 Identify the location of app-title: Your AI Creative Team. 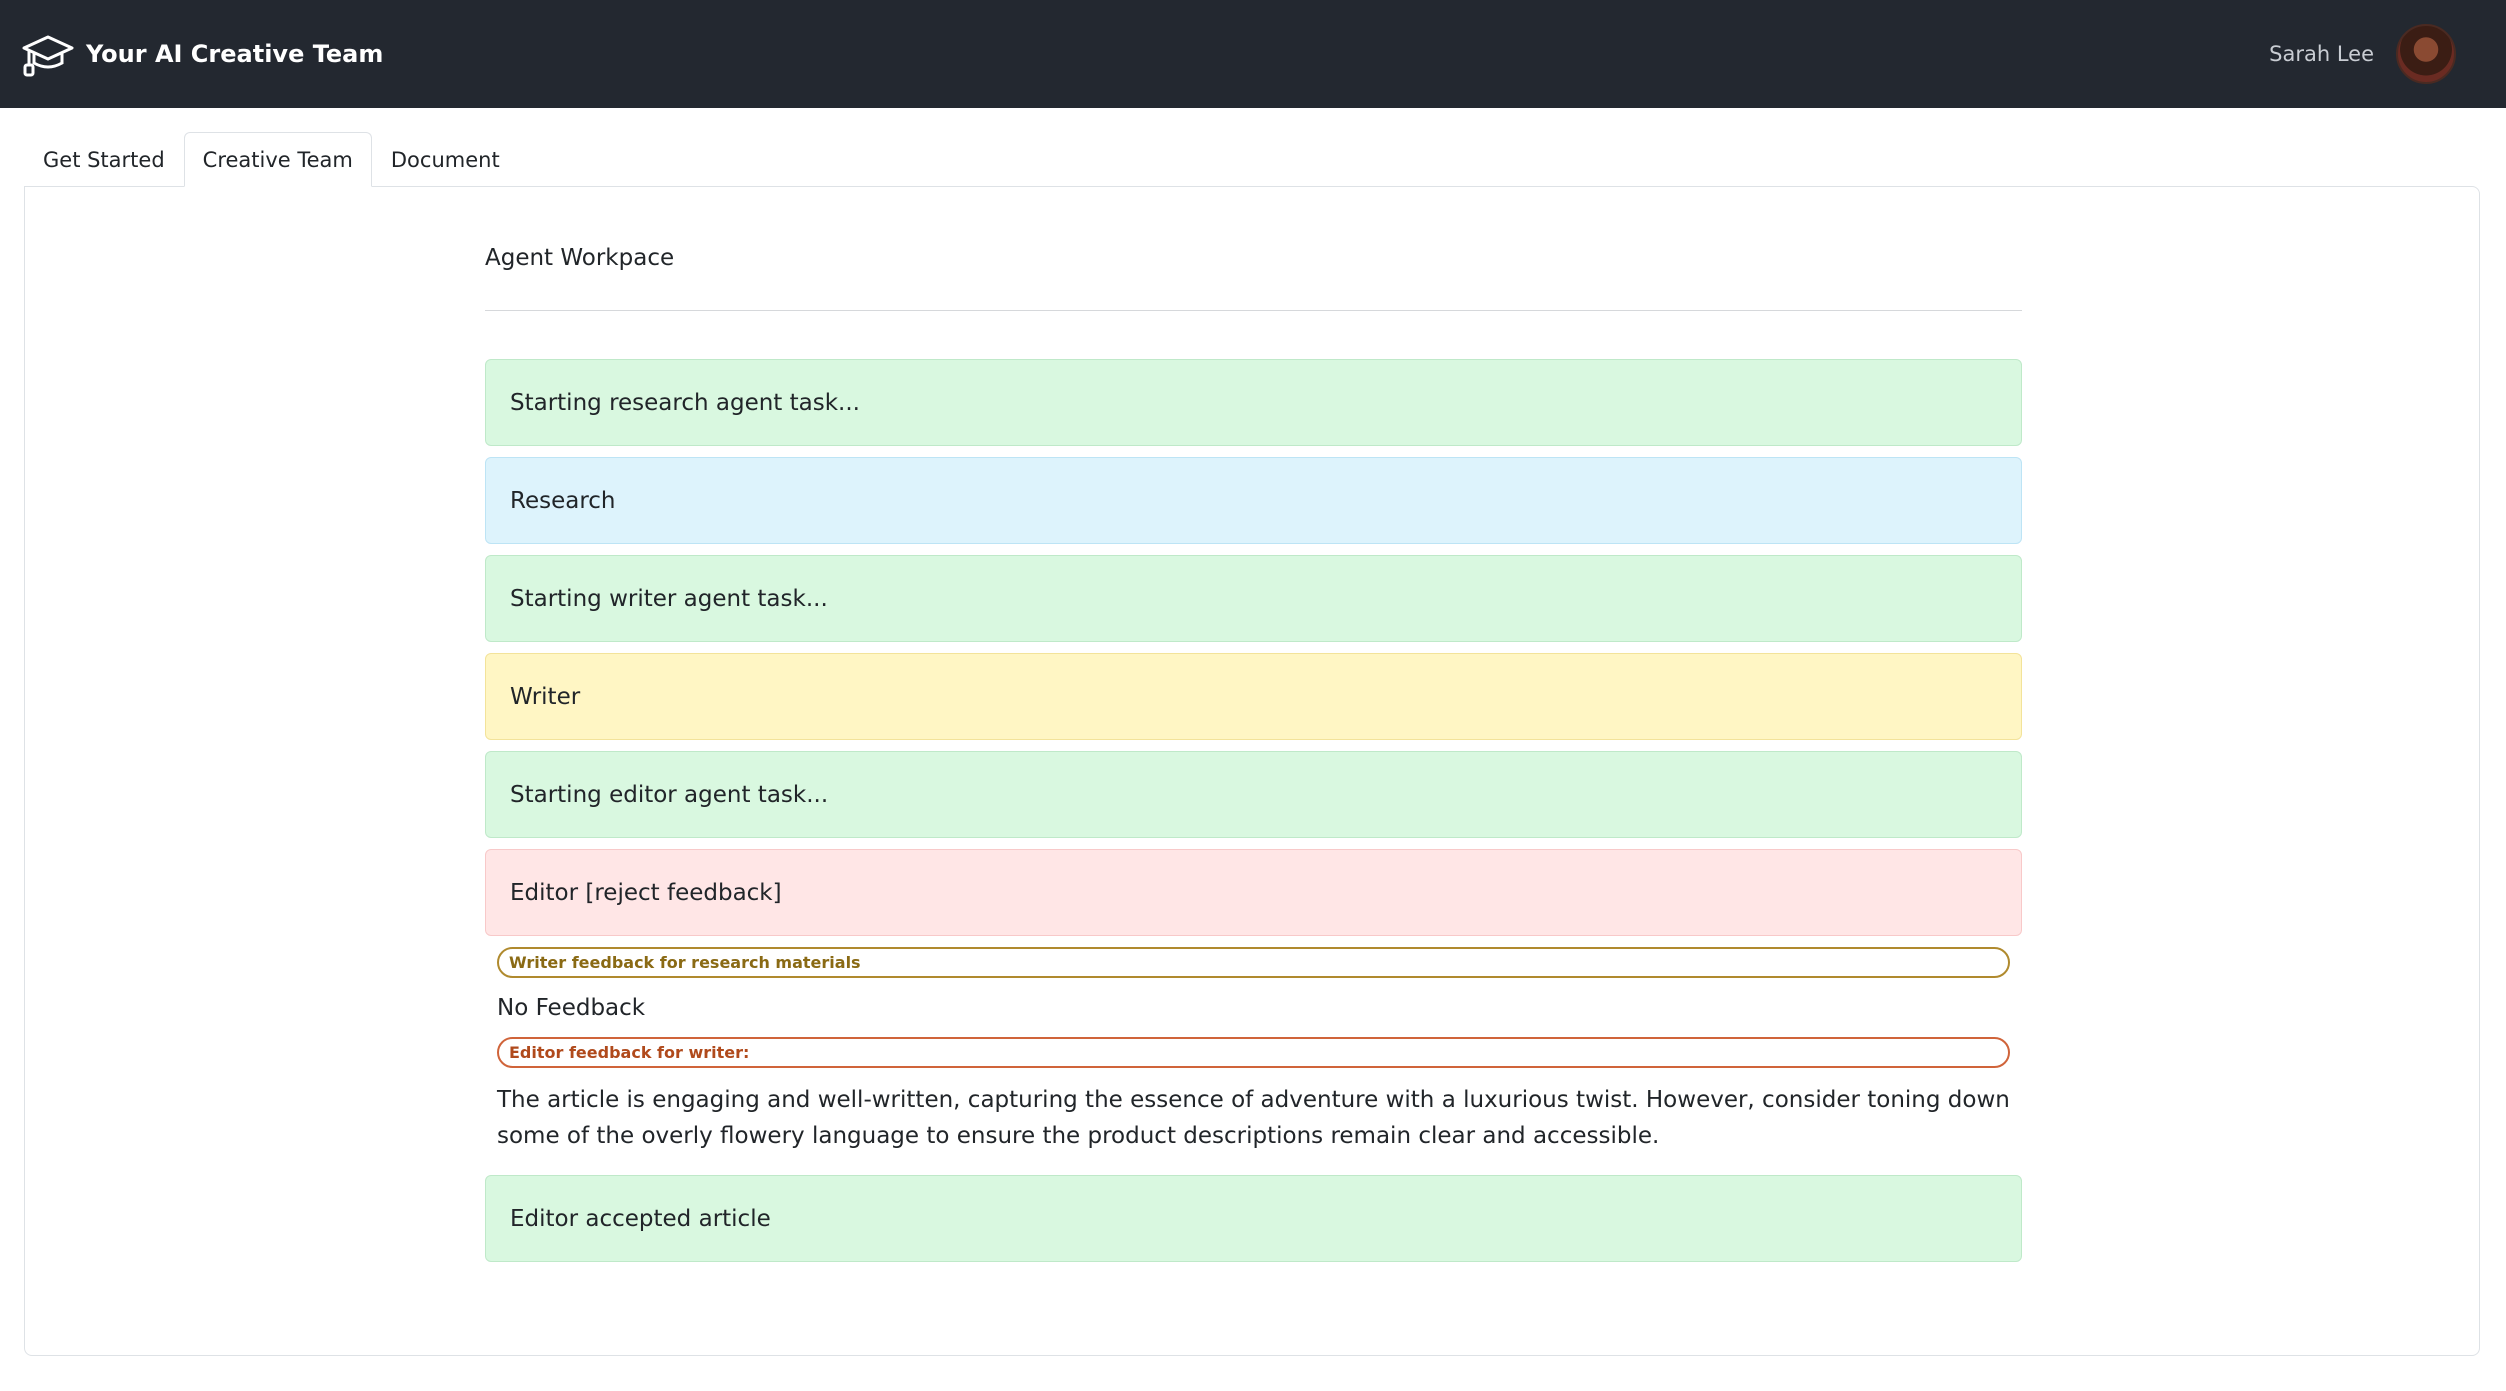
(235, 54).